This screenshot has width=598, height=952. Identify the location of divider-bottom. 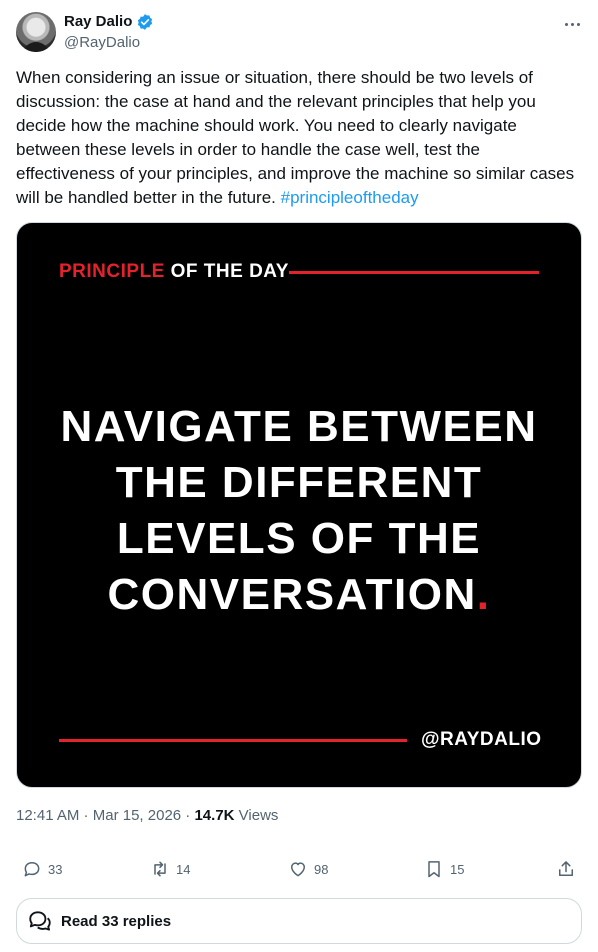
(233, 740).